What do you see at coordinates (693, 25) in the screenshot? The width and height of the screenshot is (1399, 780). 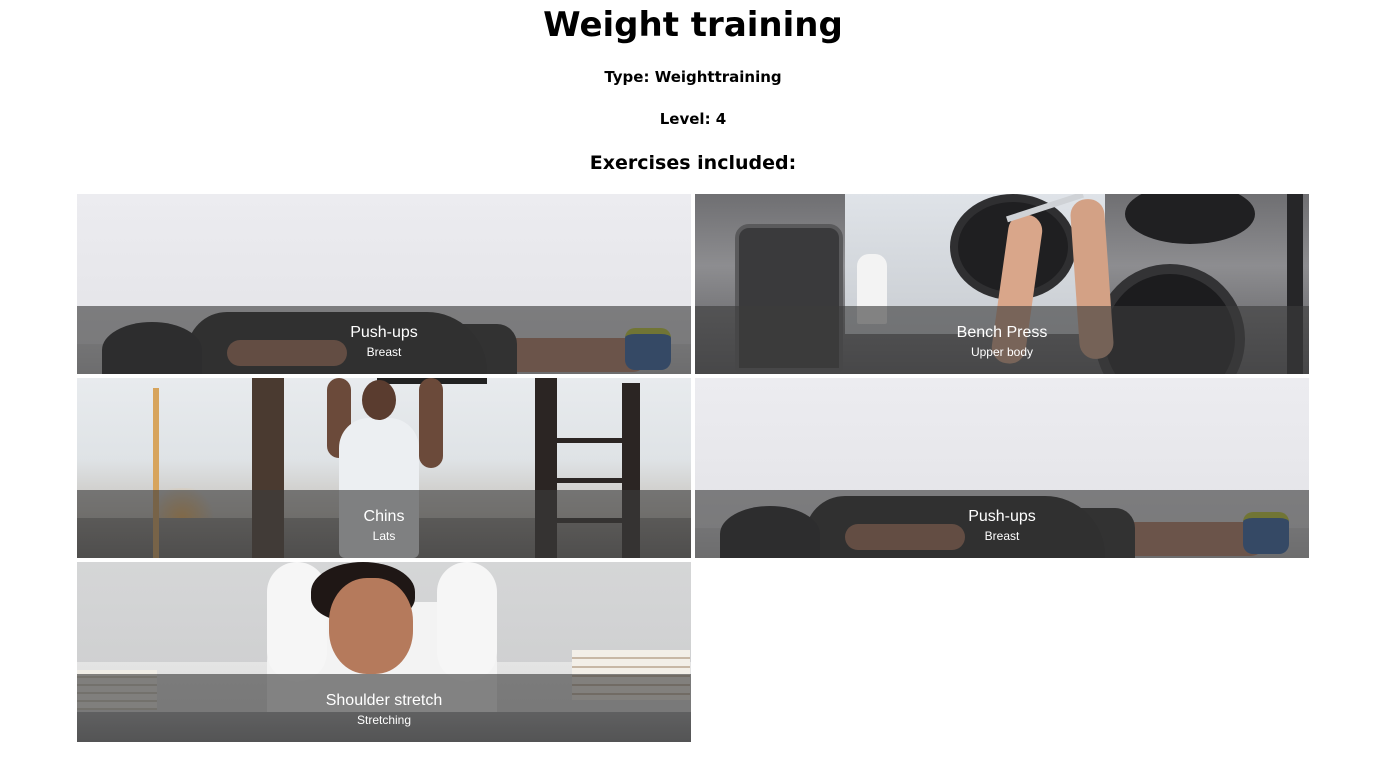 I see `page-title: Weight training` at bounding box center [693, 25].